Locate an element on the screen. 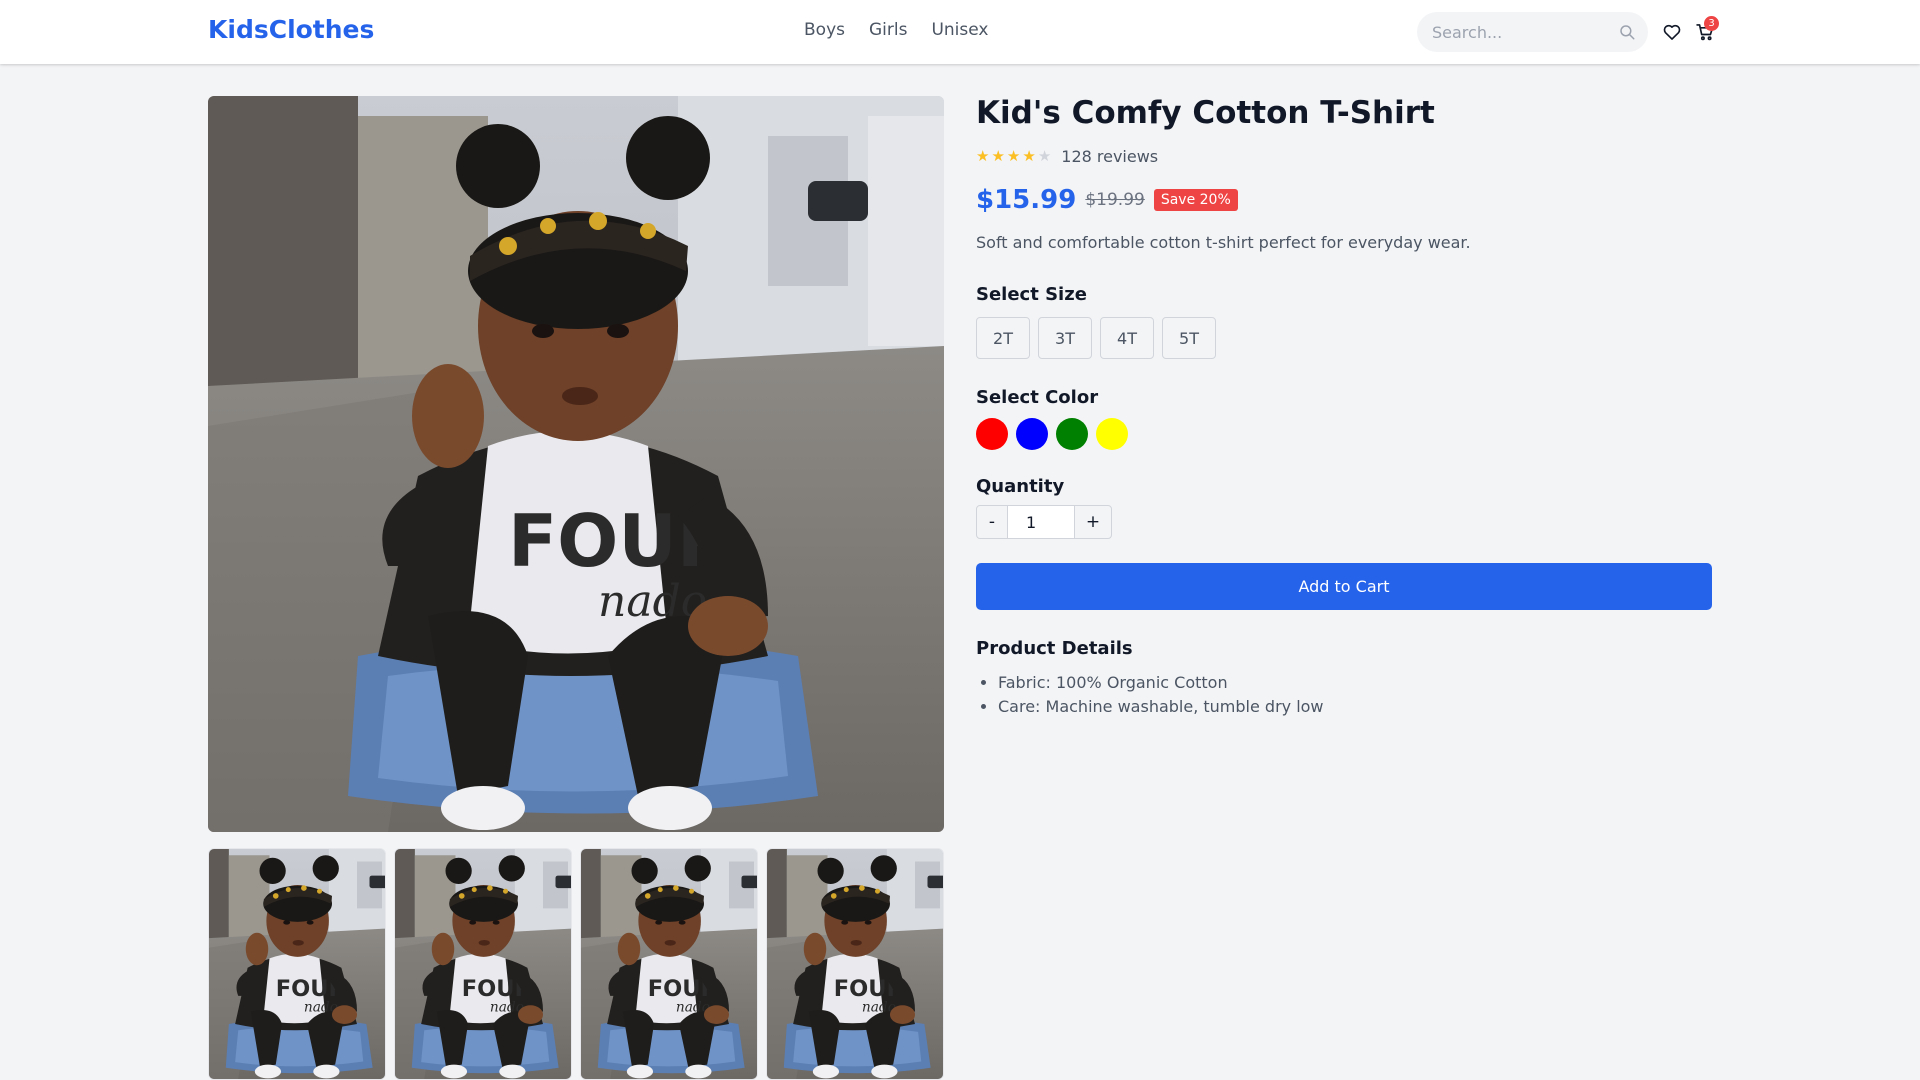 The image size is (1920, 1080). size-option-2t: 2T is located at coordinates (1003, 338).